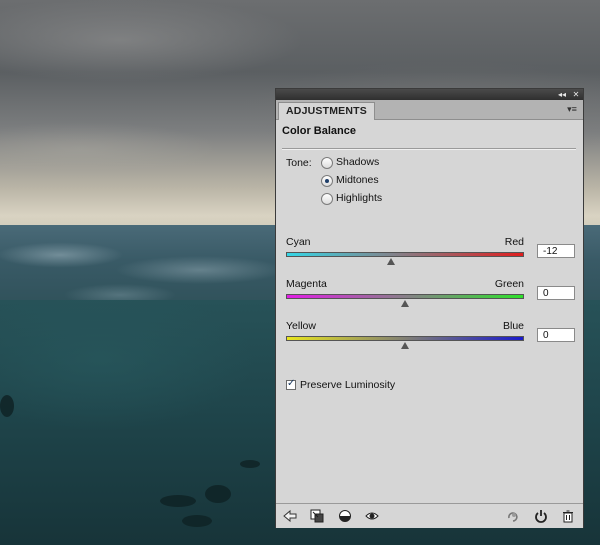  What do you see at coordinates (306, 284) in the screenshot?
I see `slider-label-left: Magenta` at bounding box center [306, 284].